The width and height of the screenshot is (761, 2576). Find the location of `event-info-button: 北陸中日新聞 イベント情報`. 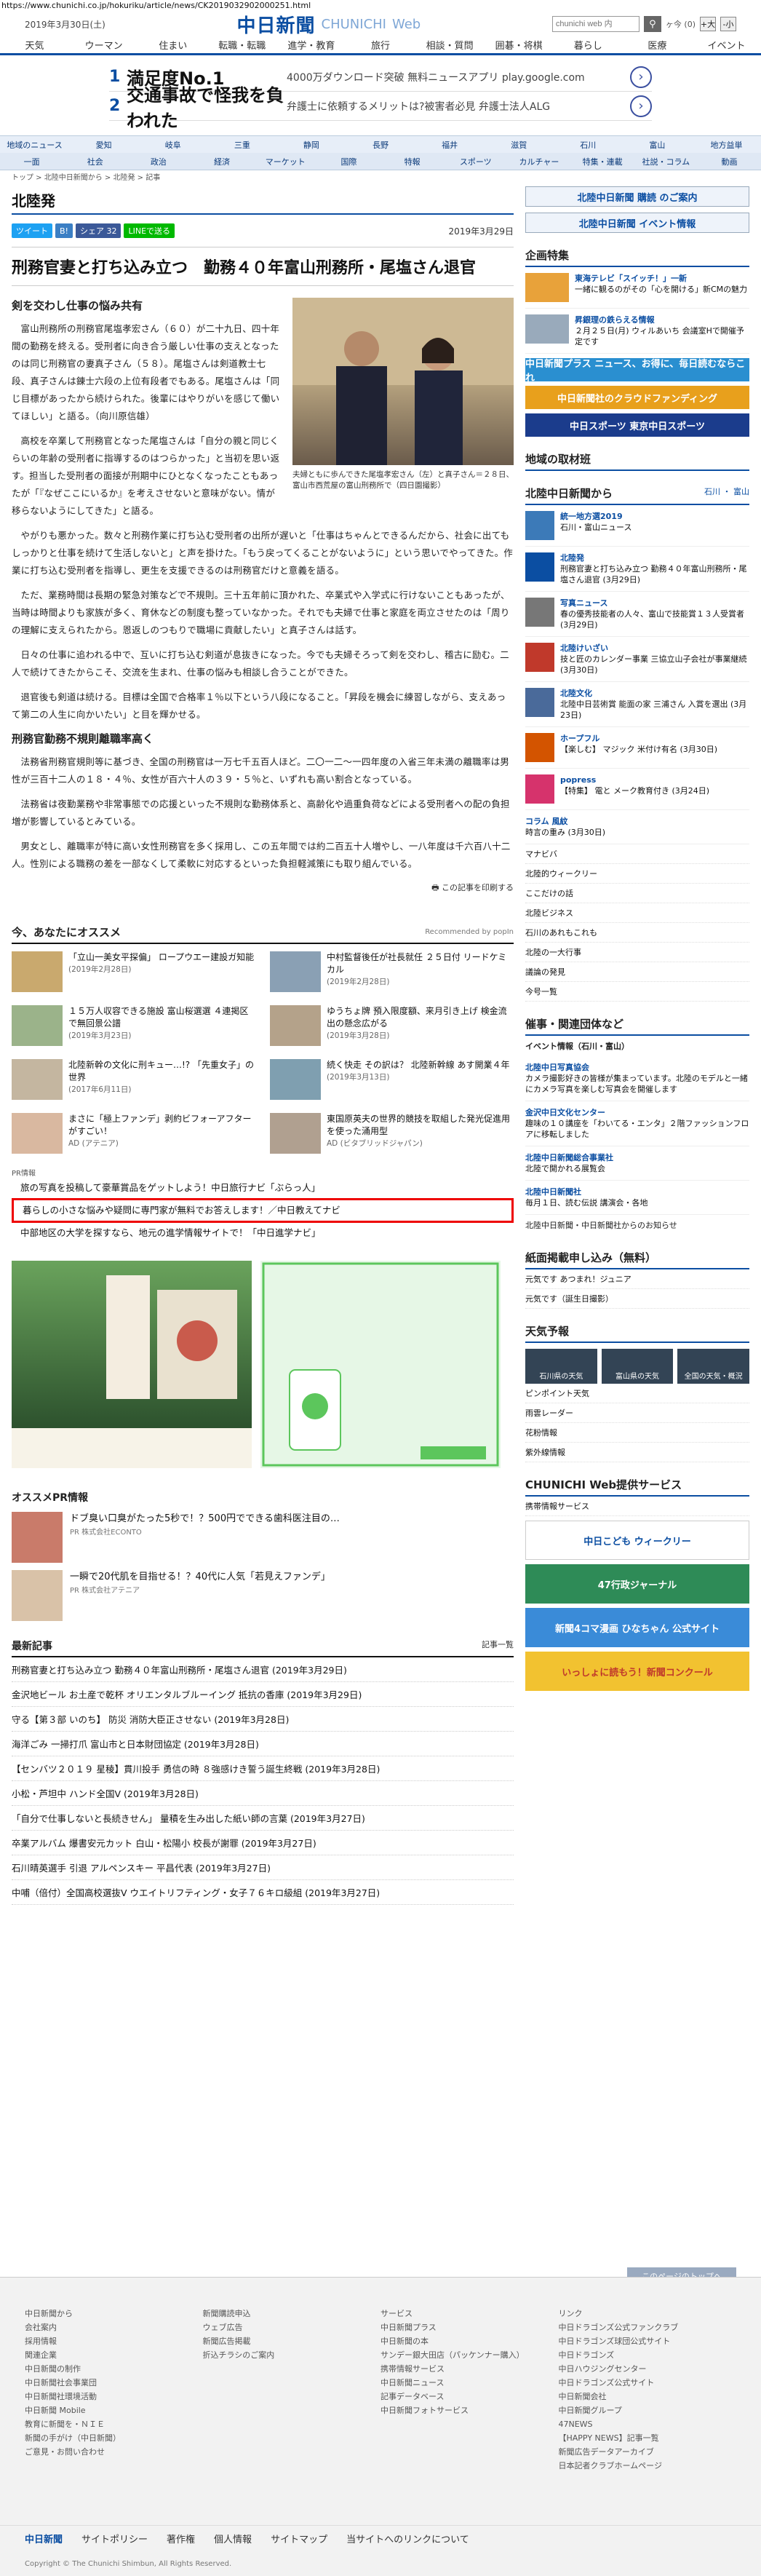

event-info-button: 北陸中日新聞 イベント情報 is located at coordinates (637, 223).